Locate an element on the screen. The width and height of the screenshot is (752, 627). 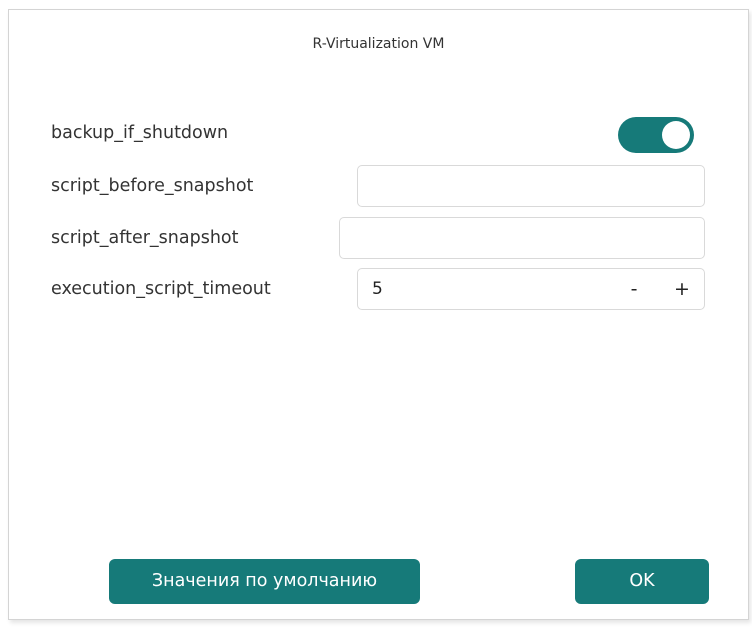
stepper-value: 5 is located at coordinates (377, 289).